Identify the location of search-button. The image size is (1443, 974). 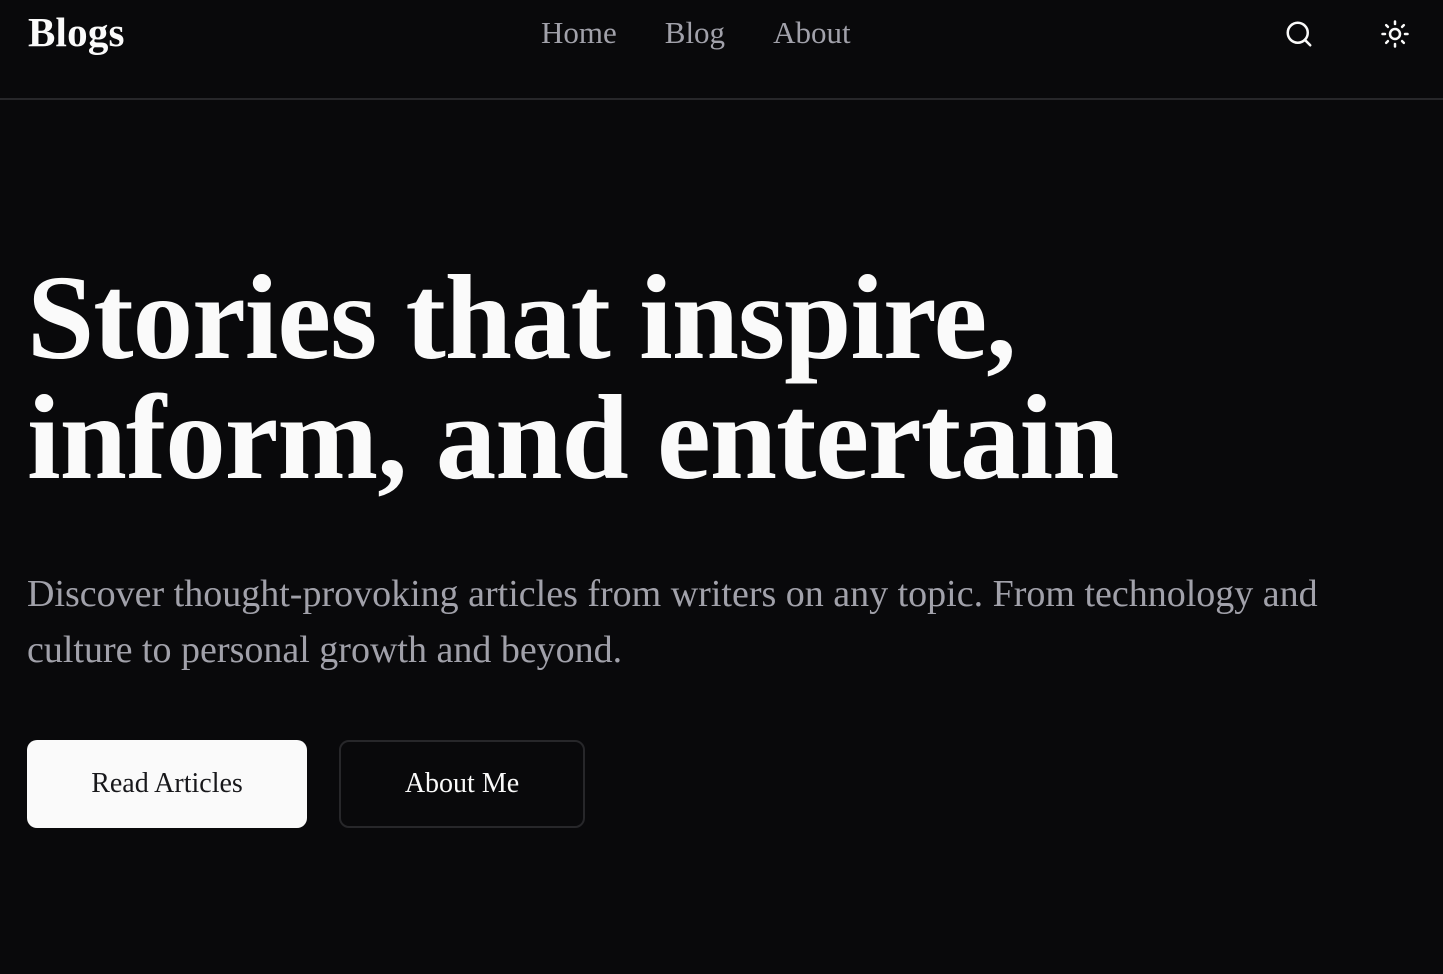
(1299, 34).